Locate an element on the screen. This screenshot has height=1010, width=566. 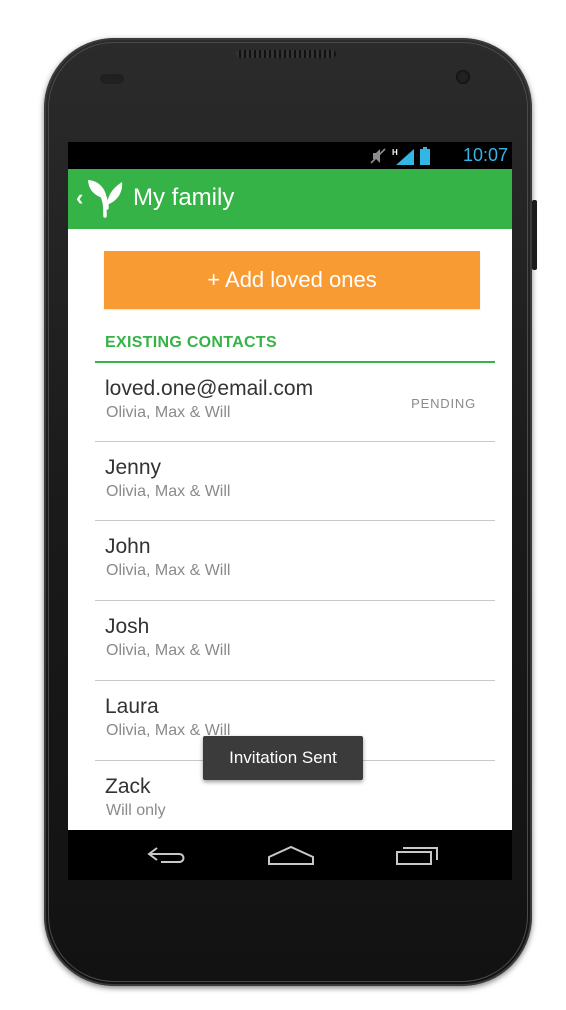
contact-detail: Will only is located at coordinates (136, 810).